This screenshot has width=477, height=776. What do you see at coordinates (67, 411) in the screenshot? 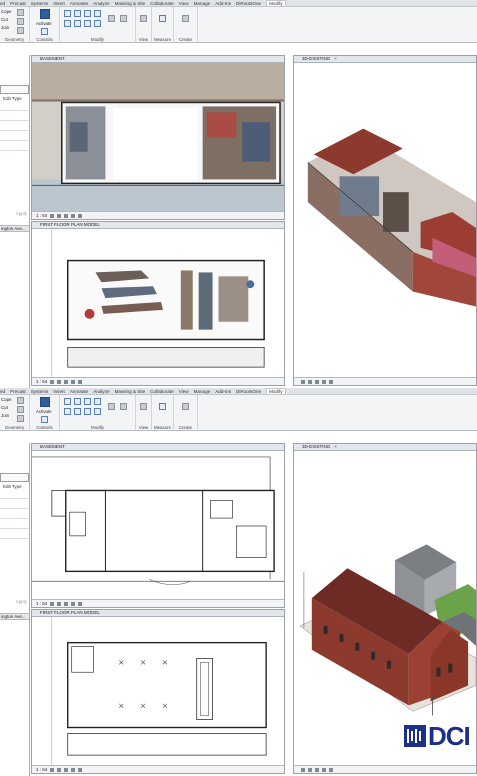
I see `rotate-icon` at bounding box center [67, 411].